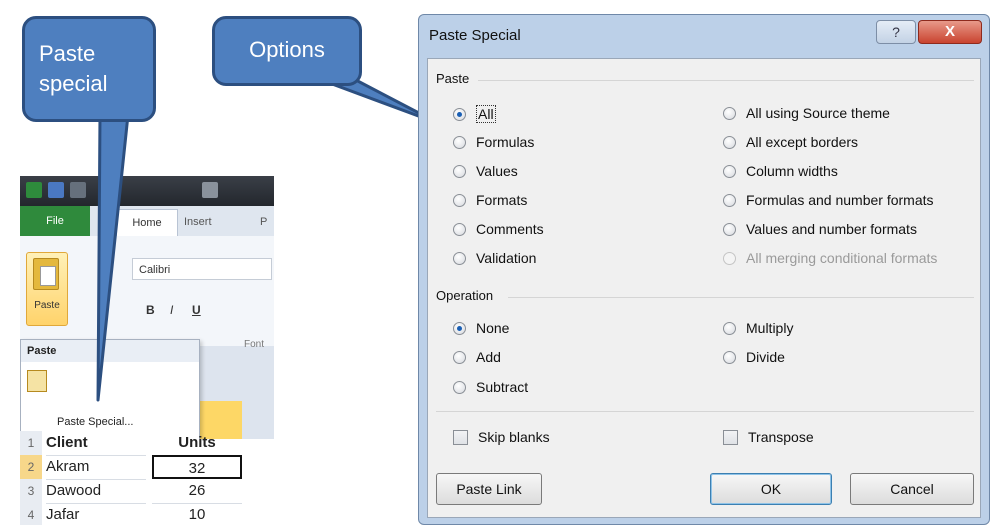 This screenshot has width=990, height=525. Describe the element at coordinates (502, 387) in the screenshot. I see `radio-label: Subtract` at that location.